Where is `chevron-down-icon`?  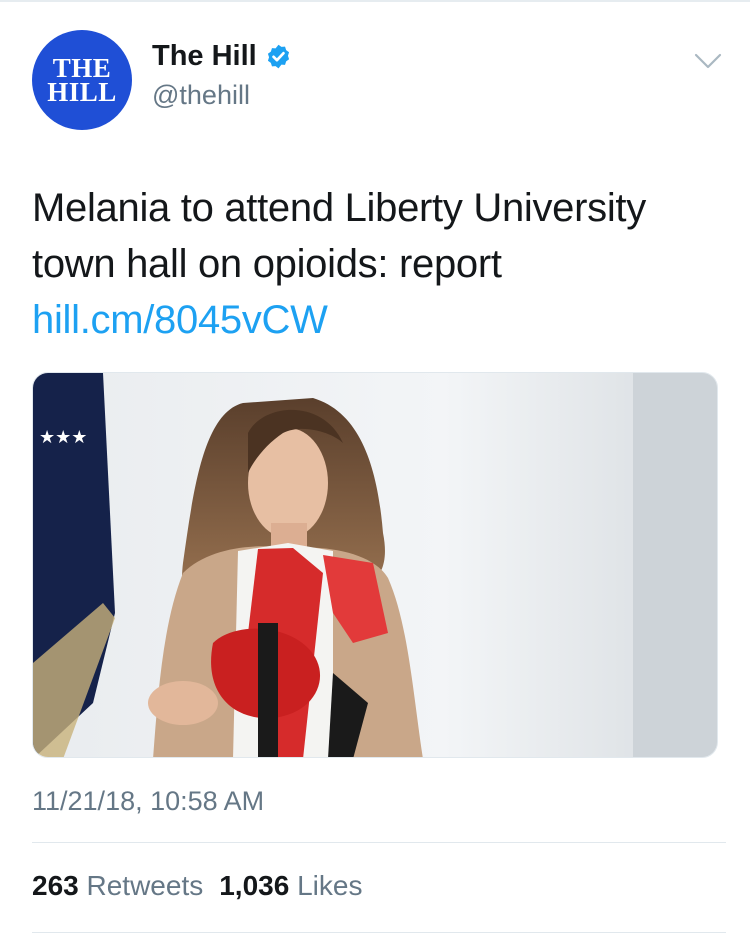
chevron-down-icon is located at coordinates (708, 61).